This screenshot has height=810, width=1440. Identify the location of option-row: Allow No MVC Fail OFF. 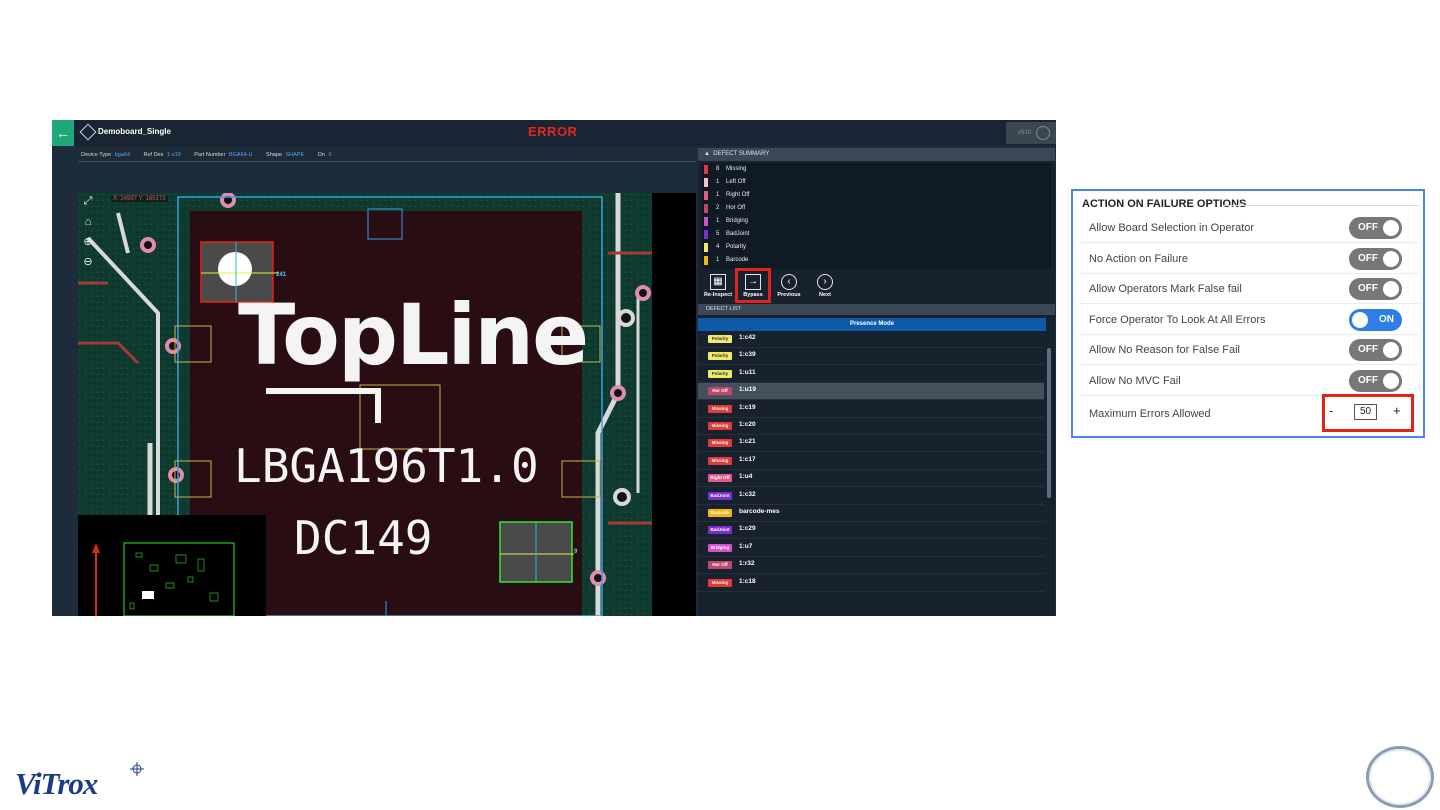
(1249, 381).